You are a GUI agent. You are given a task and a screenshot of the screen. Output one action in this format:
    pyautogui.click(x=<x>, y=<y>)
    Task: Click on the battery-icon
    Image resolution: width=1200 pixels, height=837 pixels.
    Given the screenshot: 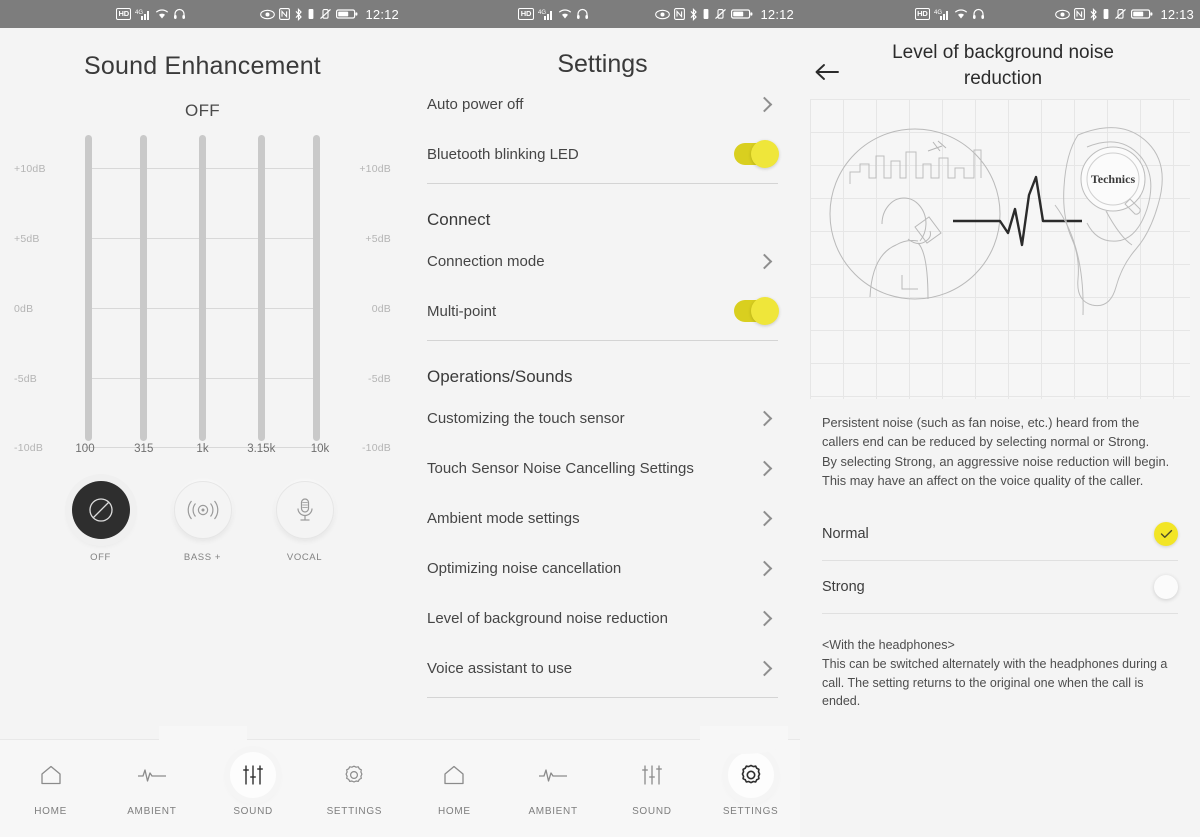 What is the action you would take?
    pyautogui.click(x=347, y=14)
    